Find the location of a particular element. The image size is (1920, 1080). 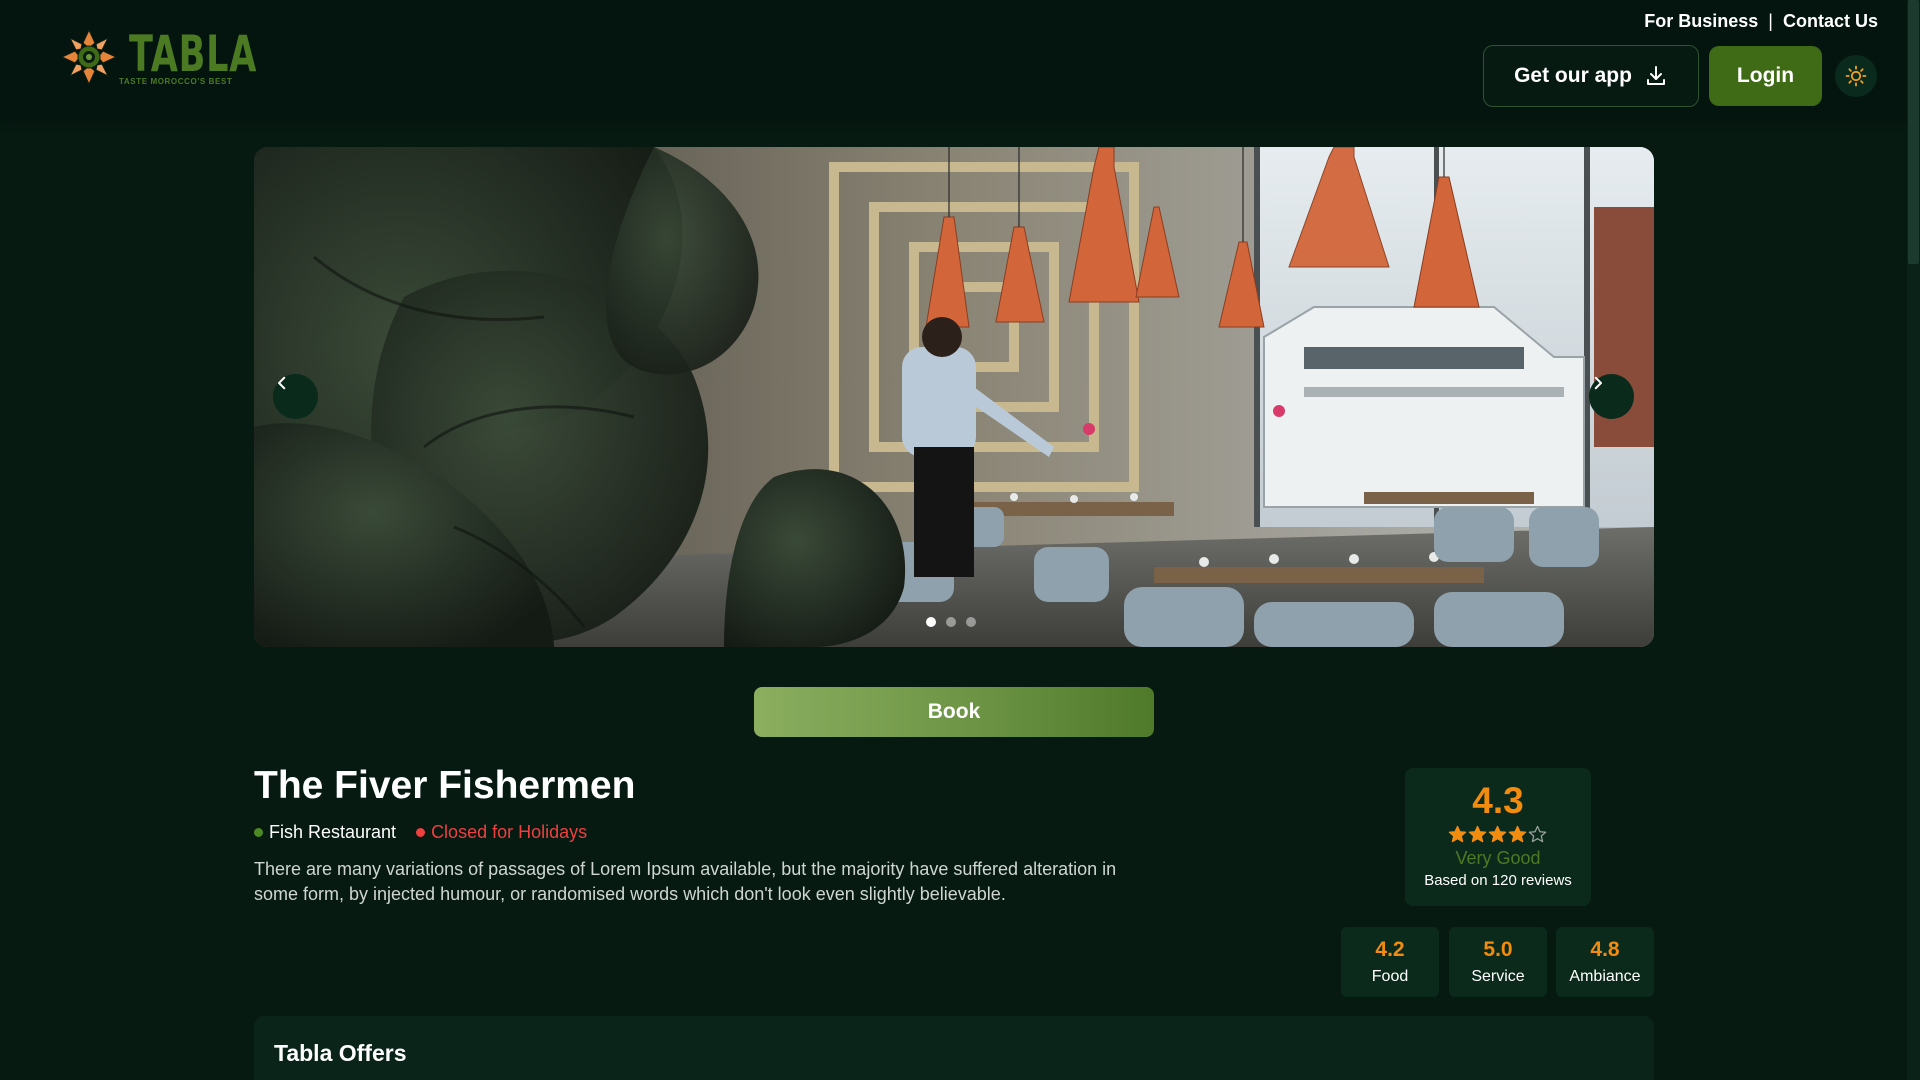

offers-section: Tabla Offers is located at coordinates (954, 1048).